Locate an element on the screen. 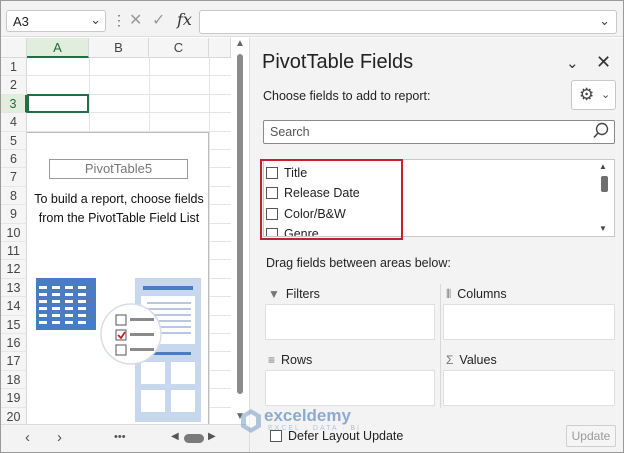 This screenshot has height=453, width=624. drag-fields-label: Drag fields between areas below: is located at coordinates (358, 263).